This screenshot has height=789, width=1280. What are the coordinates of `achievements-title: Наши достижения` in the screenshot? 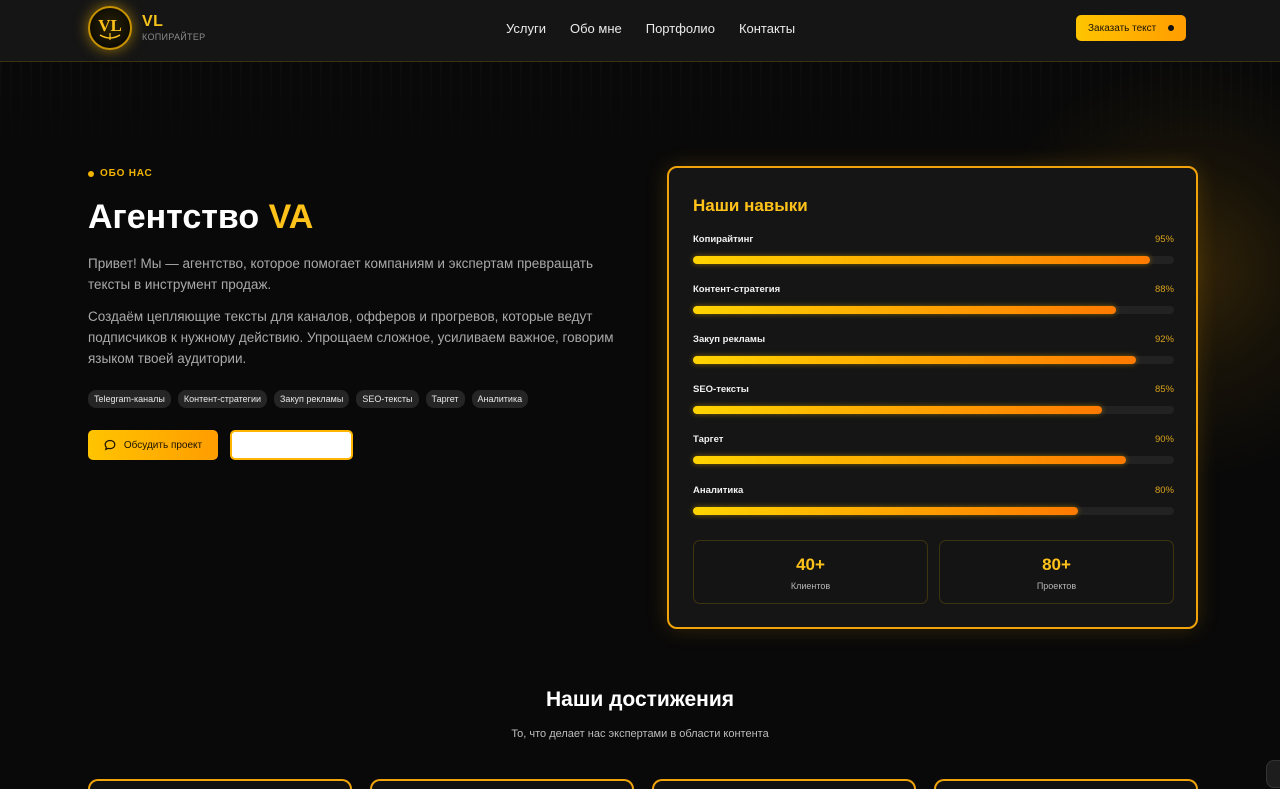 It's located at (640, 699).